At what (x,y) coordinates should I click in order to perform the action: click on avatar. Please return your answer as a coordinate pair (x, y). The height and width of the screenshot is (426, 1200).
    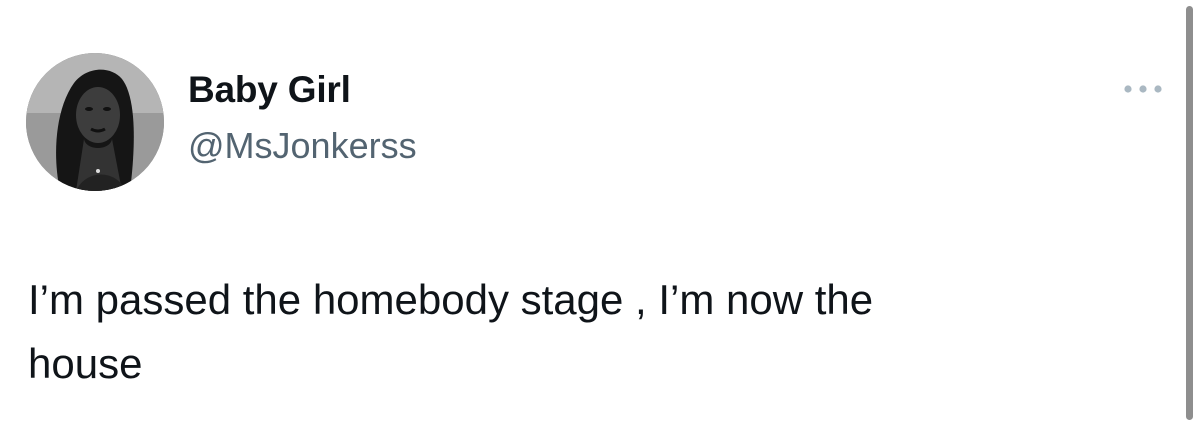
    Looking at the image, I should click on (95, 122).